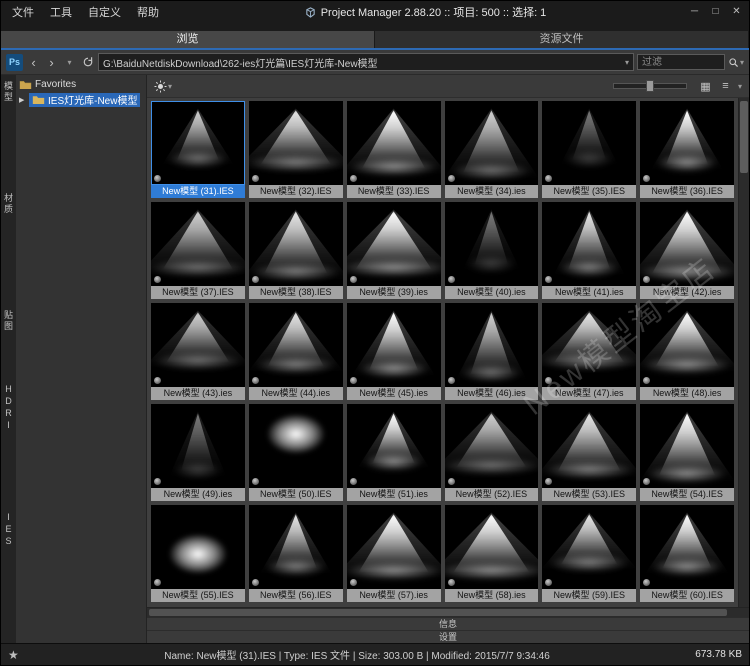 This screenshot has width=750, height=666. Describe the element at coordinates (8, 204) in the screenshot. I see `sidebar-tab-materials: 材质` at that location.